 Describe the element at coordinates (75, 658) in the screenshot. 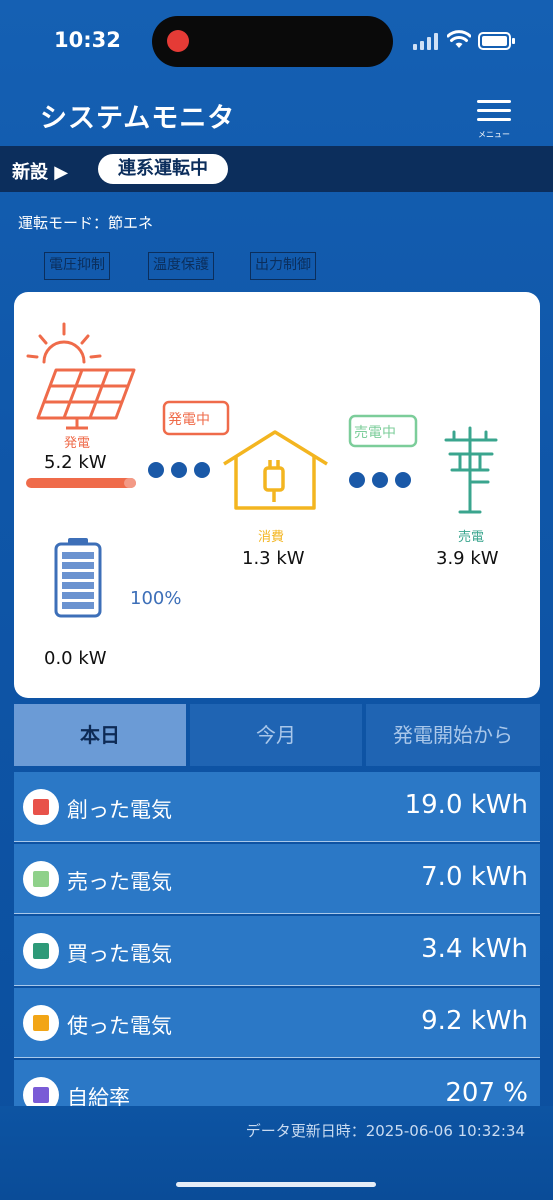

I see `battery-value: 0.0 kW` at that location.